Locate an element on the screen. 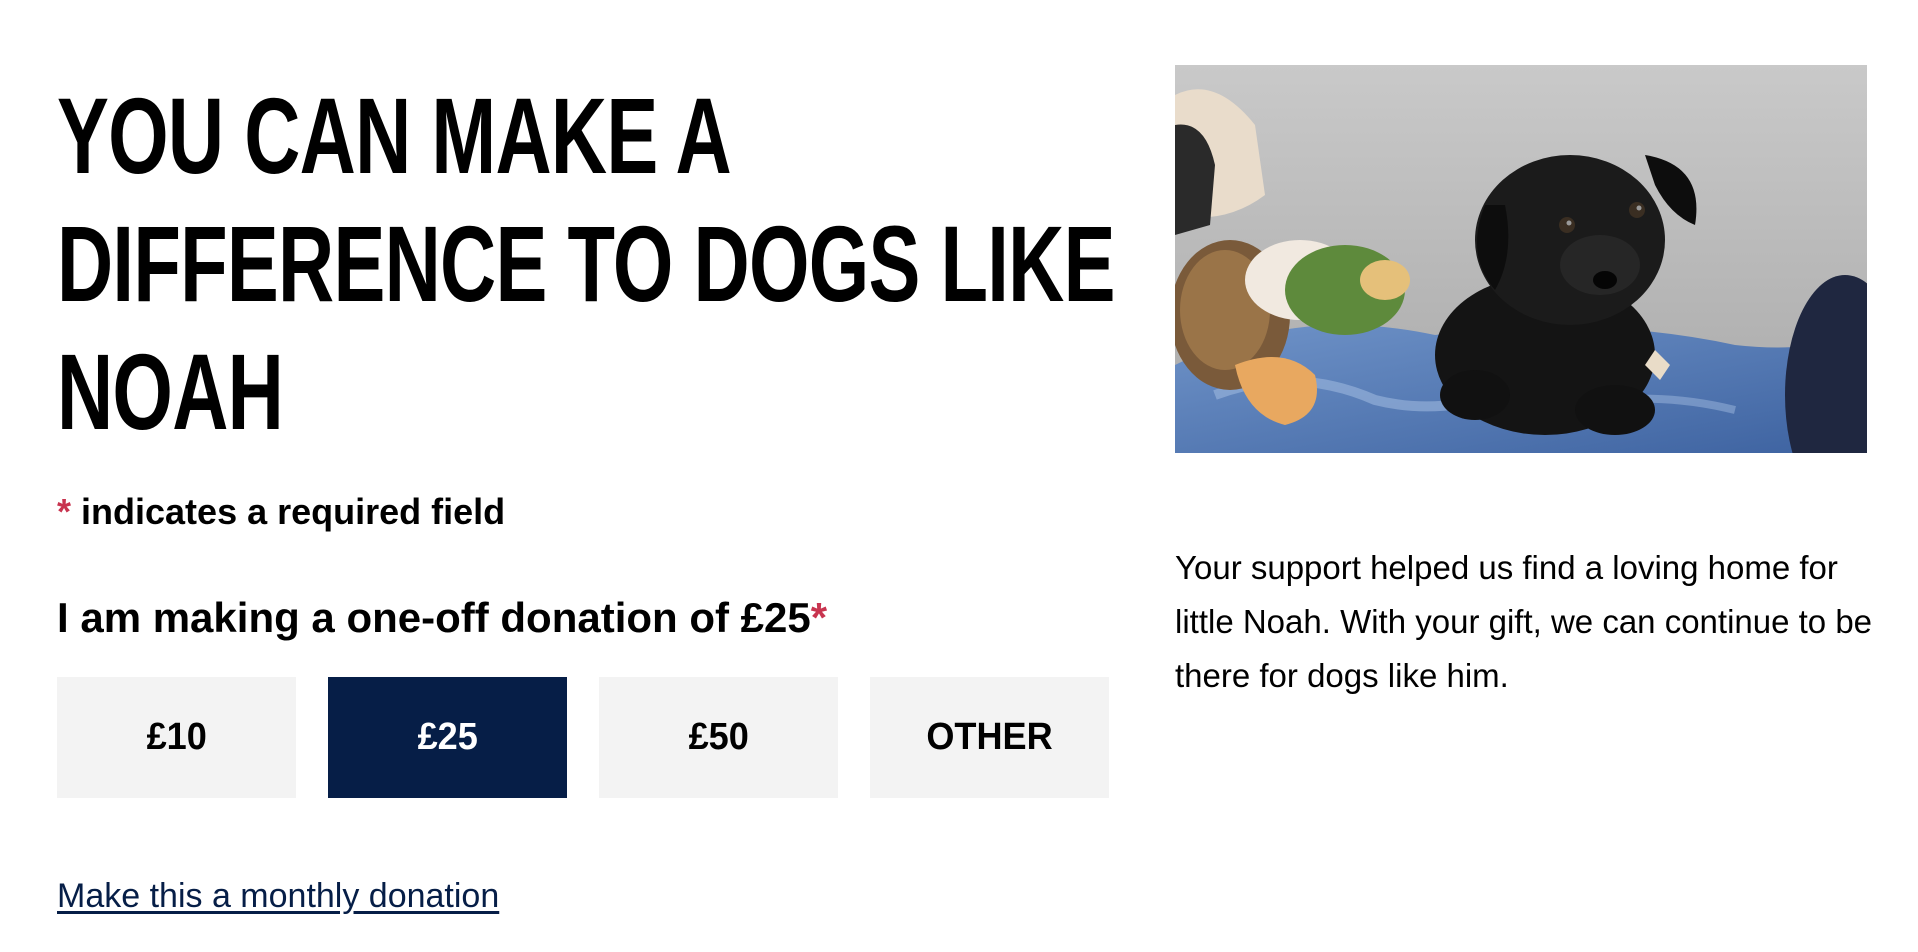 This screenshot has height=952, width=1918. amount-button-10: £10 is located at coordinates (176, 737).